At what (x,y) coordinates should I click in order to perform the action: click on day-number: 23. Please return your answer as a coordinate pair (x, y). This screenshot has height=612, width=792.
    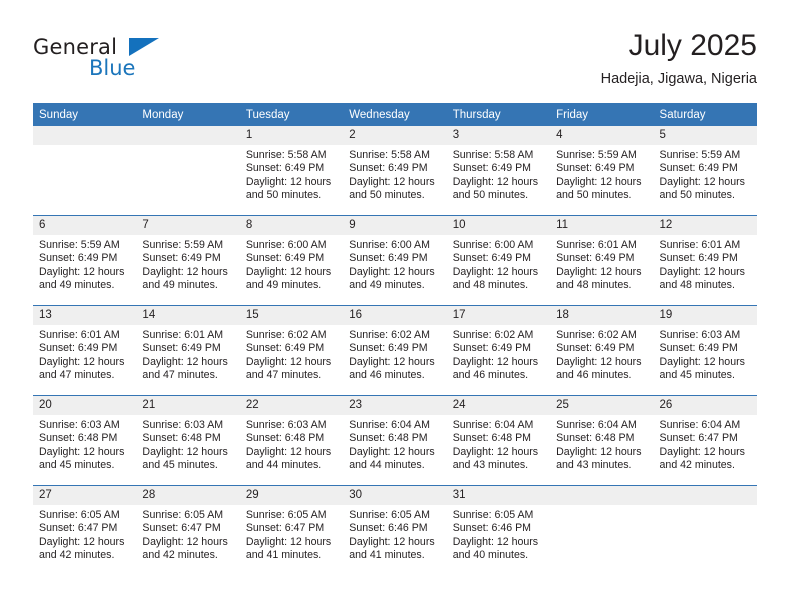
    Looking at the image, I should click on (395, 405).